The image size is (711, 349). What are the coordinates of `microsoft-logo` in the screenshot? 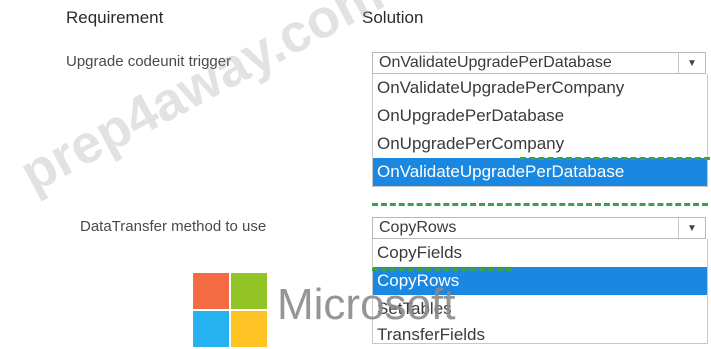 It's located at (231, 311).